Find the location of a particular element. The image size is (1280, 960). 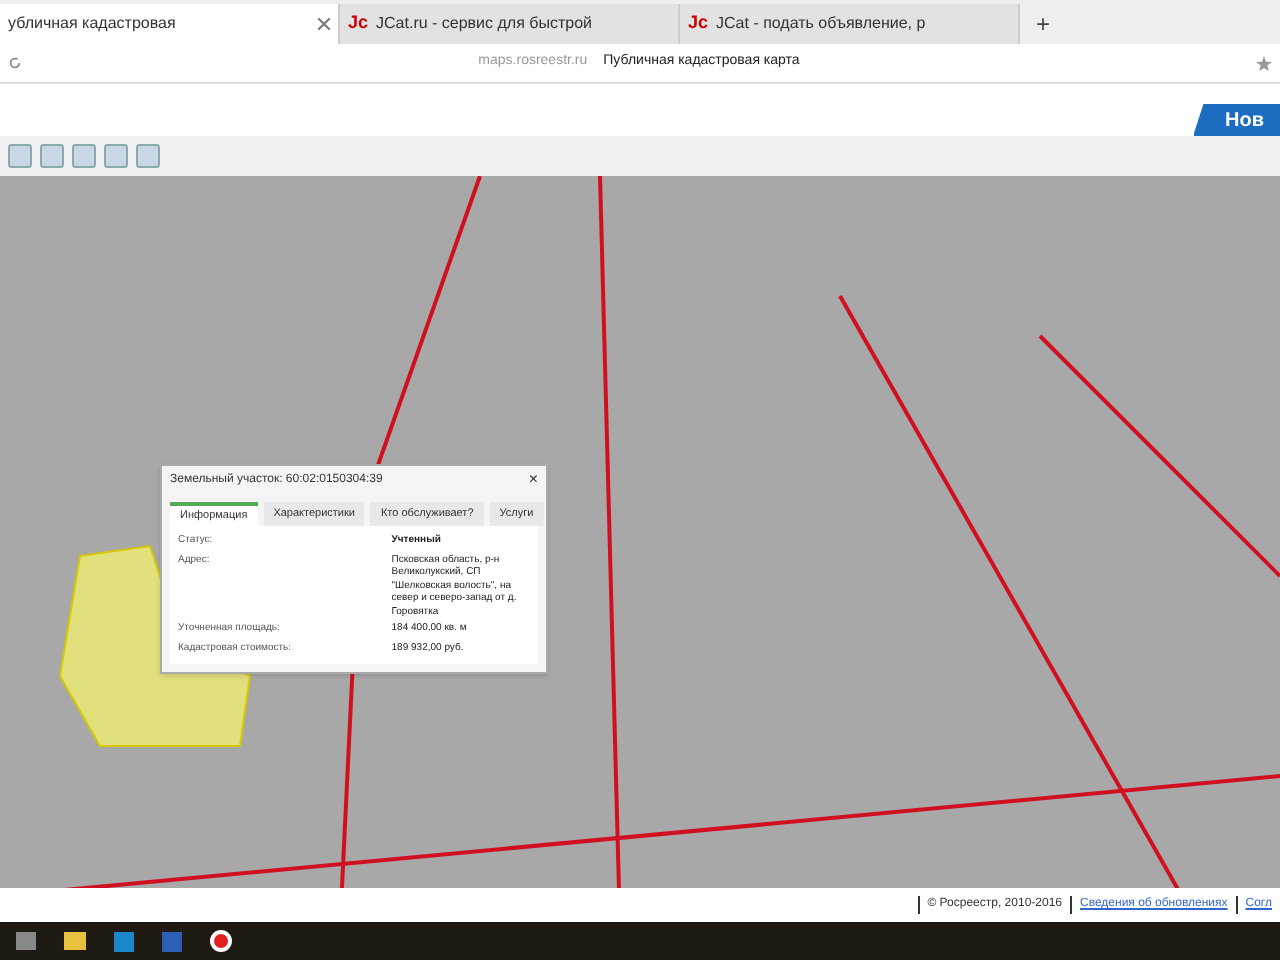

new-tab-button: + is located at coordinates (1043, 24).